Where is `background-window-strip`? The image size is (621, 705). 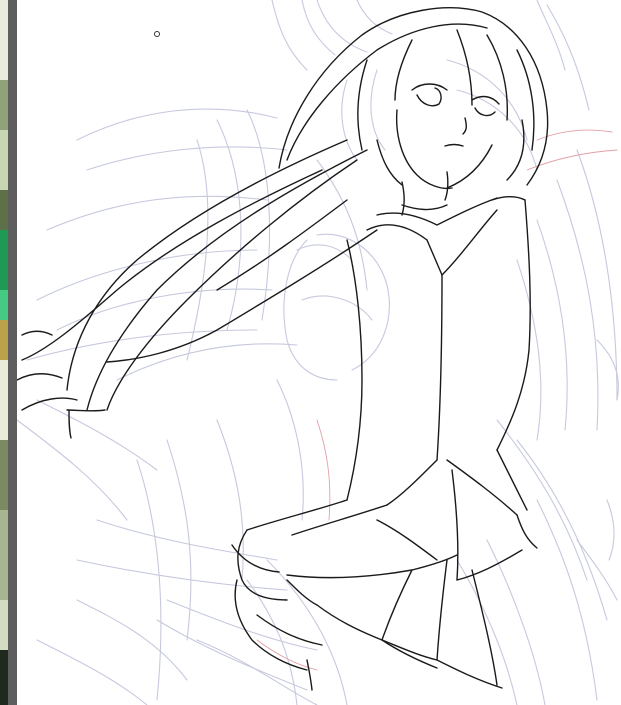
background-window-strip is located at coordinates (4, 352).